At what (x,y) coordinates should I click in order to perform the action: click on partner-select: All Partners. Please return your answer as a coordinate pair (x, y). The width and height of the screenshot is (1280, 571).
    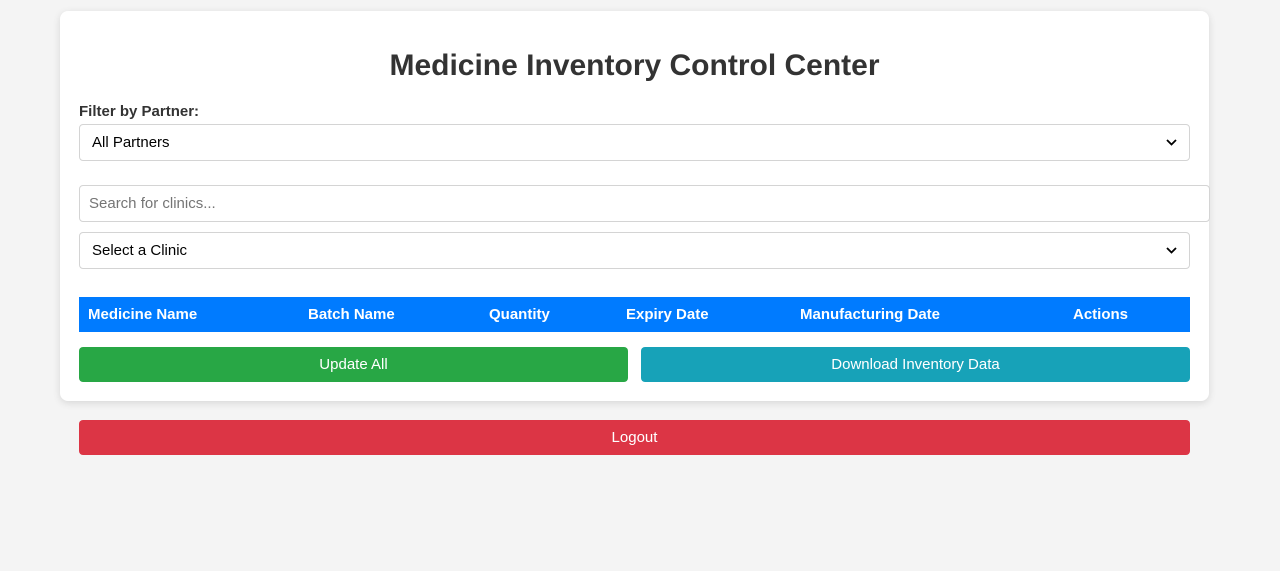
    Looking at the image, I should click on (634, 142).